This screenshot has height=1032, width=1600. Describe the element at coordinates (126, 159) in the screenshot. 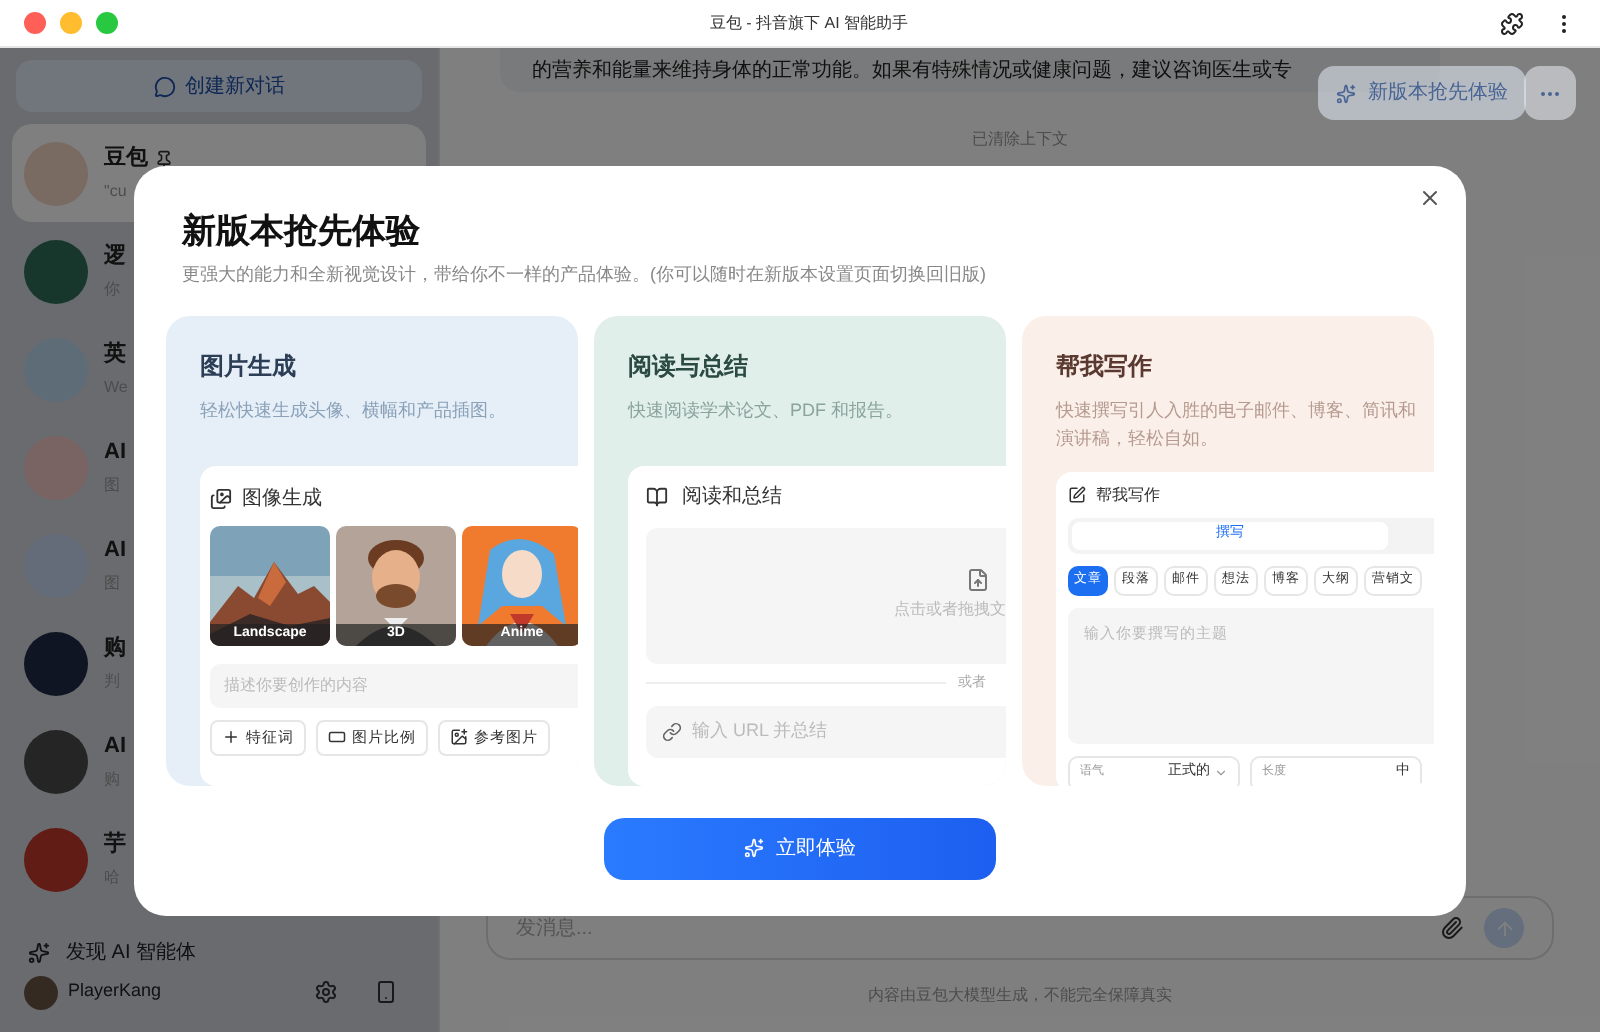

I see `chat-name: 豆包` at that location.